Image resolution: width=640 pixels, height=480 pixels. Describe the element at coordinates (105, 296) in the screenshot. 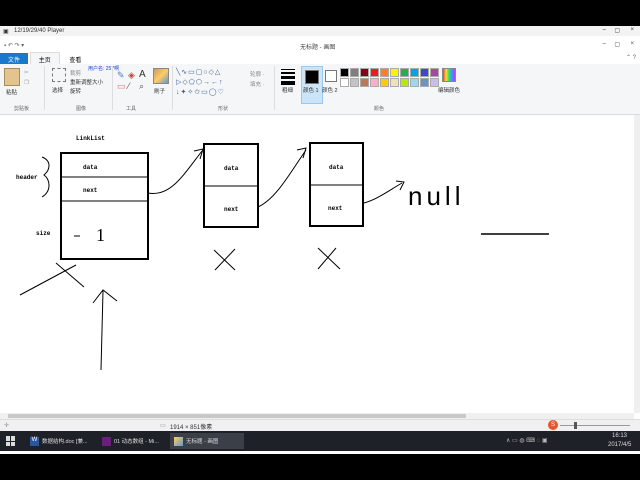

I see `up-arrow-head` at that location.